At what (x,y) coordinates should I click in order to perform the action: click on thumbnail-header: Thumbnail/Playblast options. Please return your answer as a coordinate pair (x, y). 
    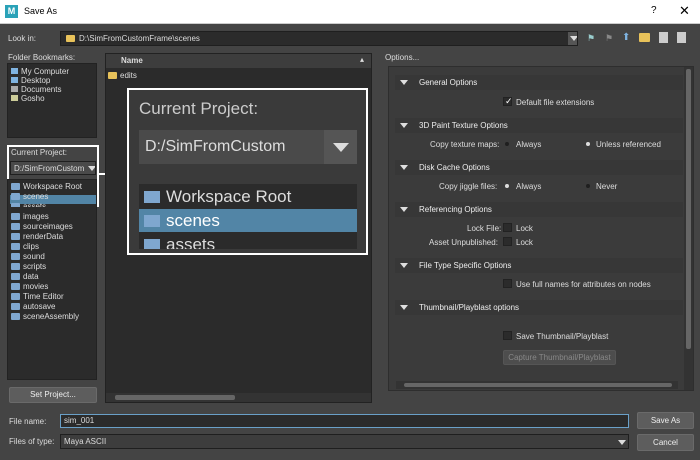
    Looking at the image, I should click on (539, 307).